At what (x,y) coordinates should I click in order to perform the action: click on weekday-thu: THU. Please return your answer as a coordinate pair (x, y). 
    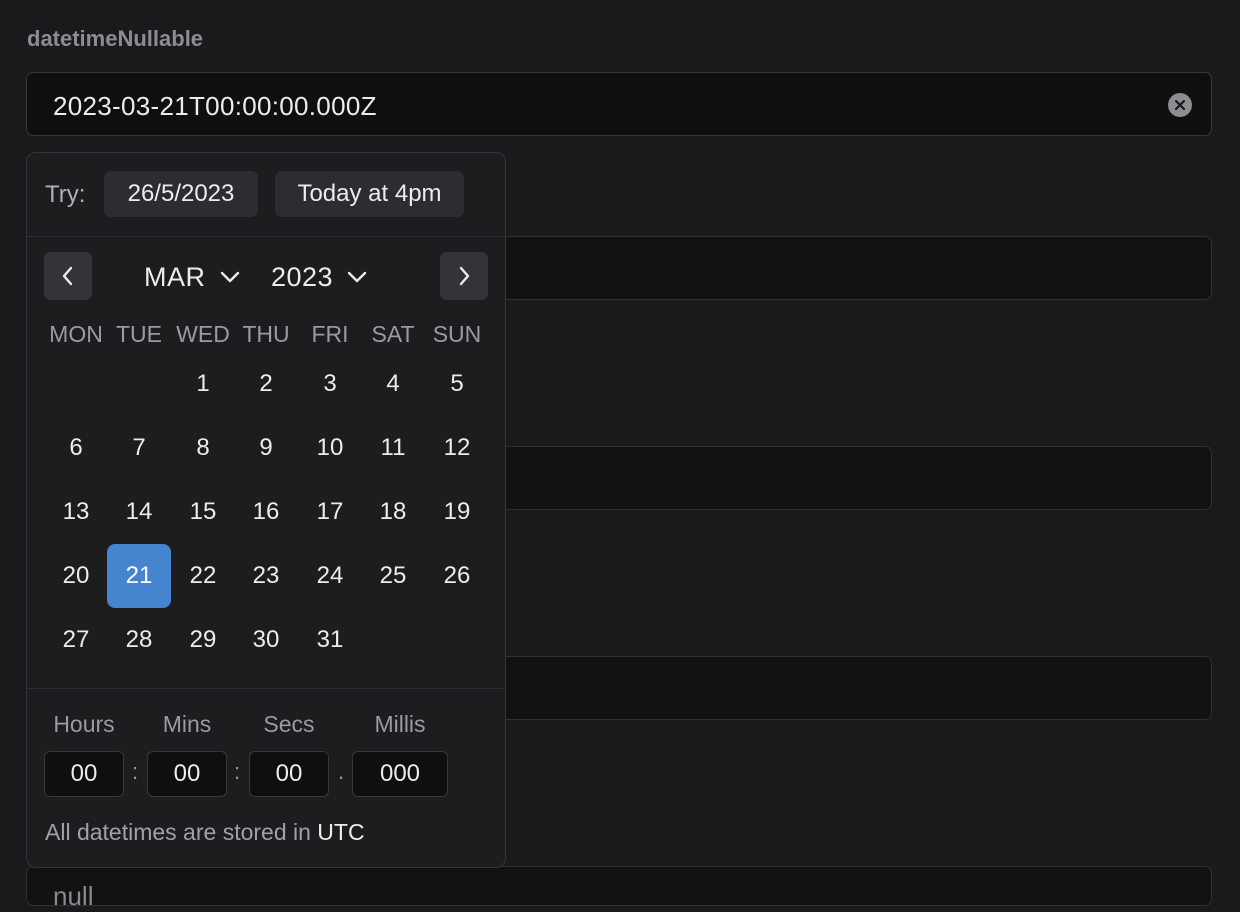
    Looking at the image, I should click on (266, 334).